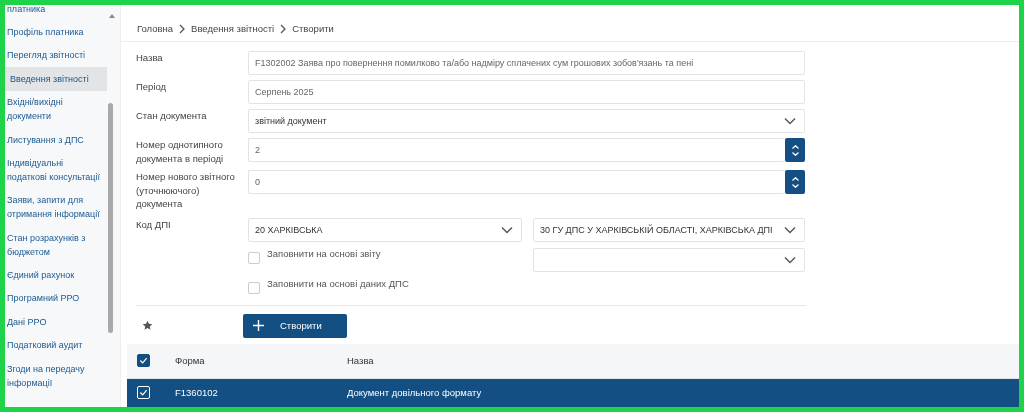  What do you see at coordinates (56, 207) in the screenshot?
I see `sidebar-item: Заяви, запити для отримання інформації` at bounding box center [56, 207].